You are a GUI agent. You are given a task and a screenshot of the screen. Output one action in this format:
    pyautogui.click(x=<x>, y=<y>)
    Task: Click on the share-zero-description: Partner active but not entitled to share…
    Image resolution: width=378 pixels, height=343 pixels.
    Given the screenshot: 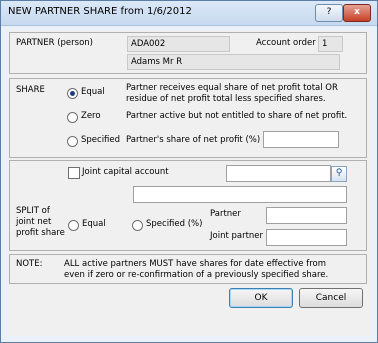 What is the action you would take?
    pyautogui.click(x=237, y=116)
    